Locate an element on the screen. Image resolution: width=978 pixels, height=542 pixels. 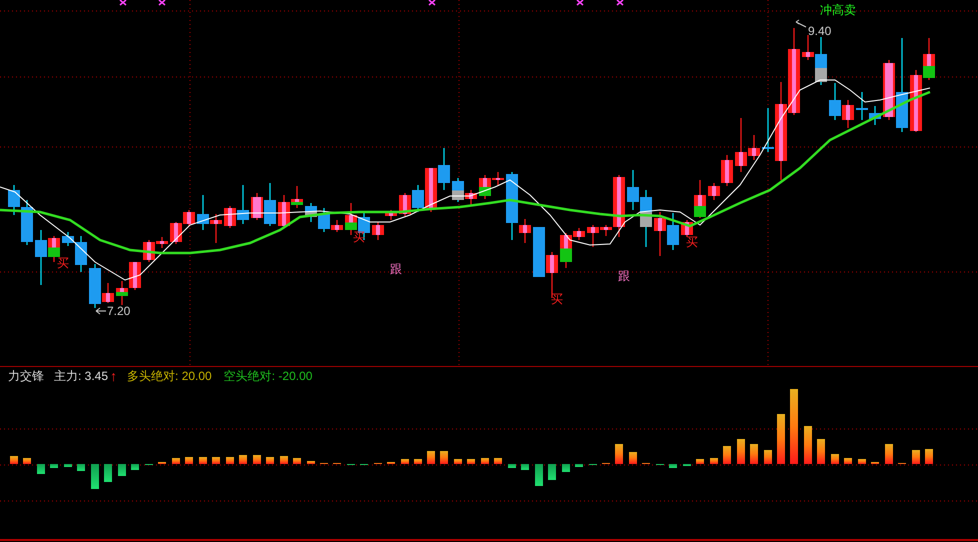
price-label: 7.20 is located at coordinates (118, 311).